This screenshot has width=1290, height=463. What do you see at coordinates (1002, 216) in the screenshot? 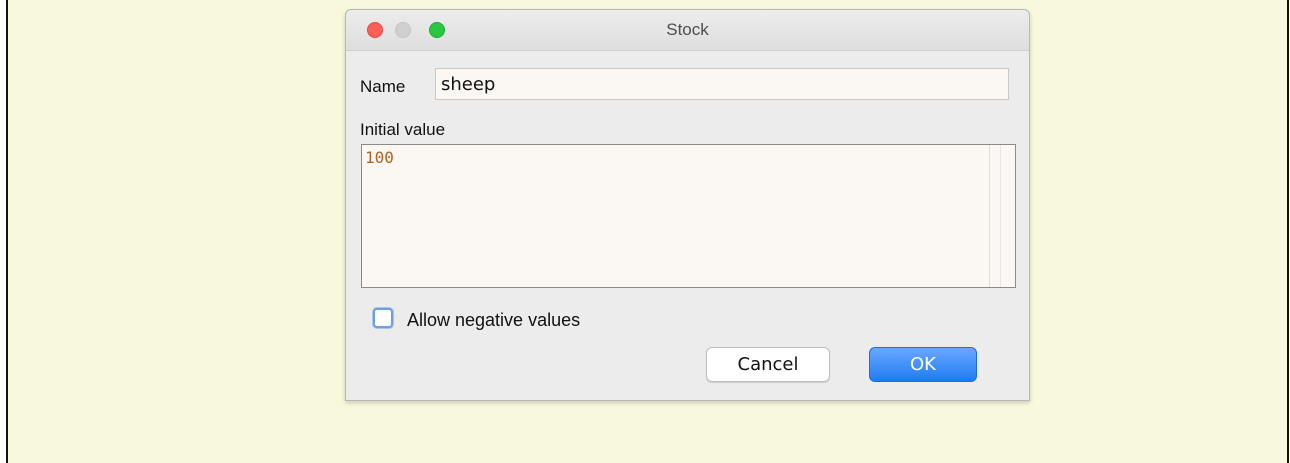
I see `vertical-scrollbar` at bounding box center [1002, 216].